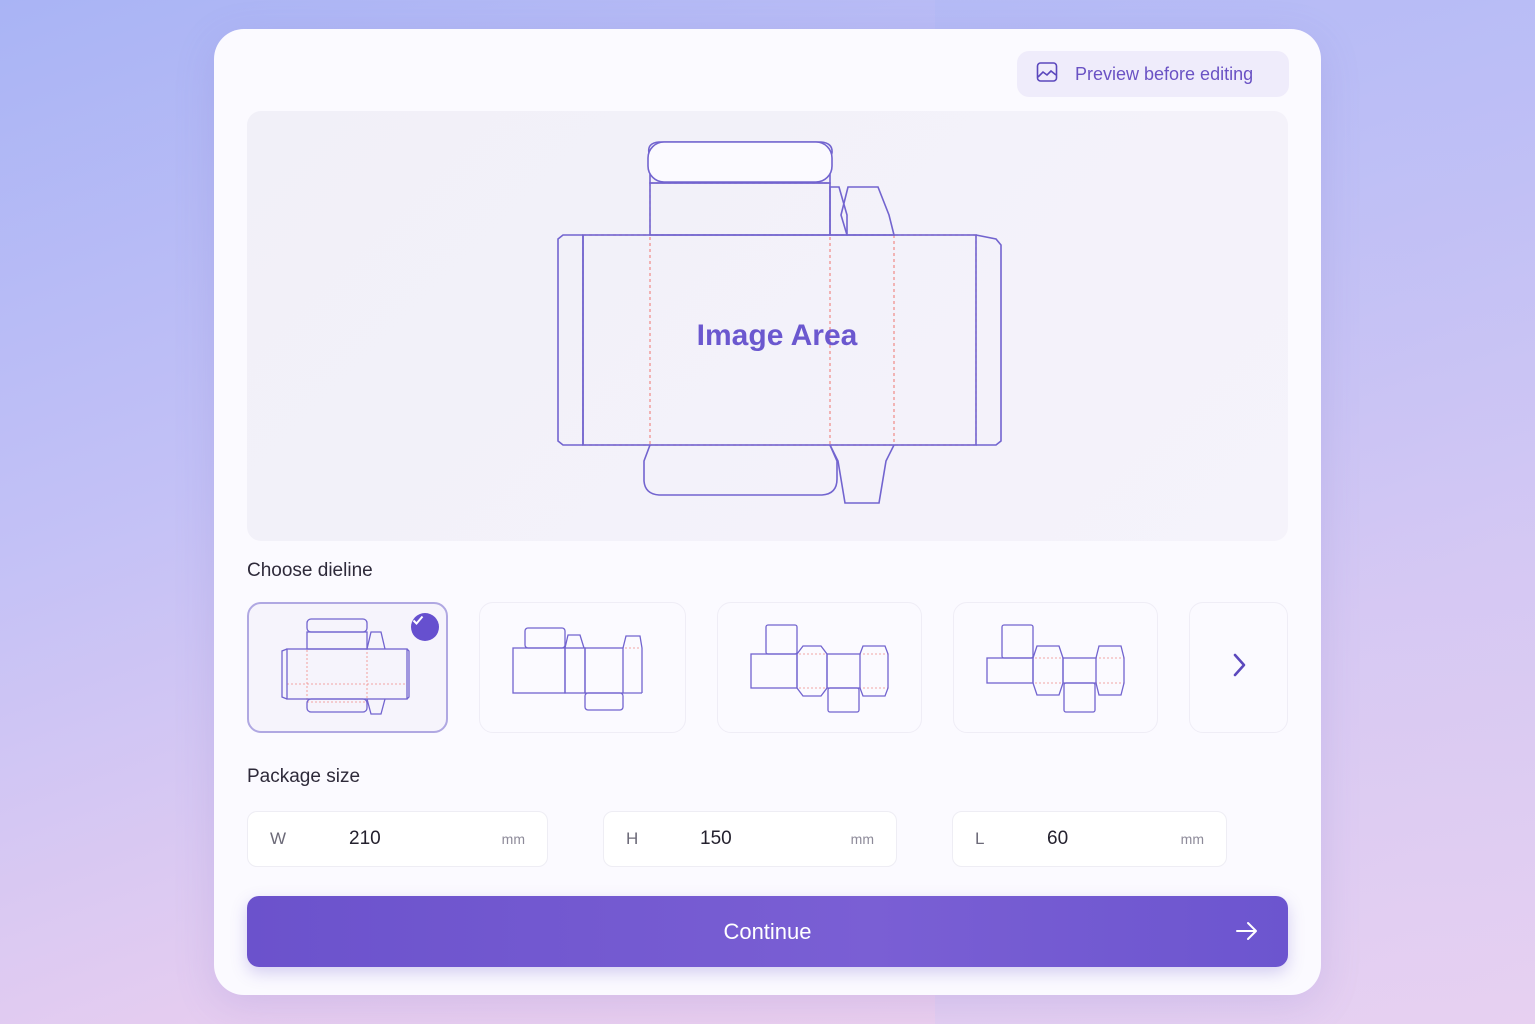 This screenshot has height=1024, width=1535. What do you see at coordinates (777, 335) in the screenshot?
I see `image-area-label: Image Area` at bounding box center [777, 335].